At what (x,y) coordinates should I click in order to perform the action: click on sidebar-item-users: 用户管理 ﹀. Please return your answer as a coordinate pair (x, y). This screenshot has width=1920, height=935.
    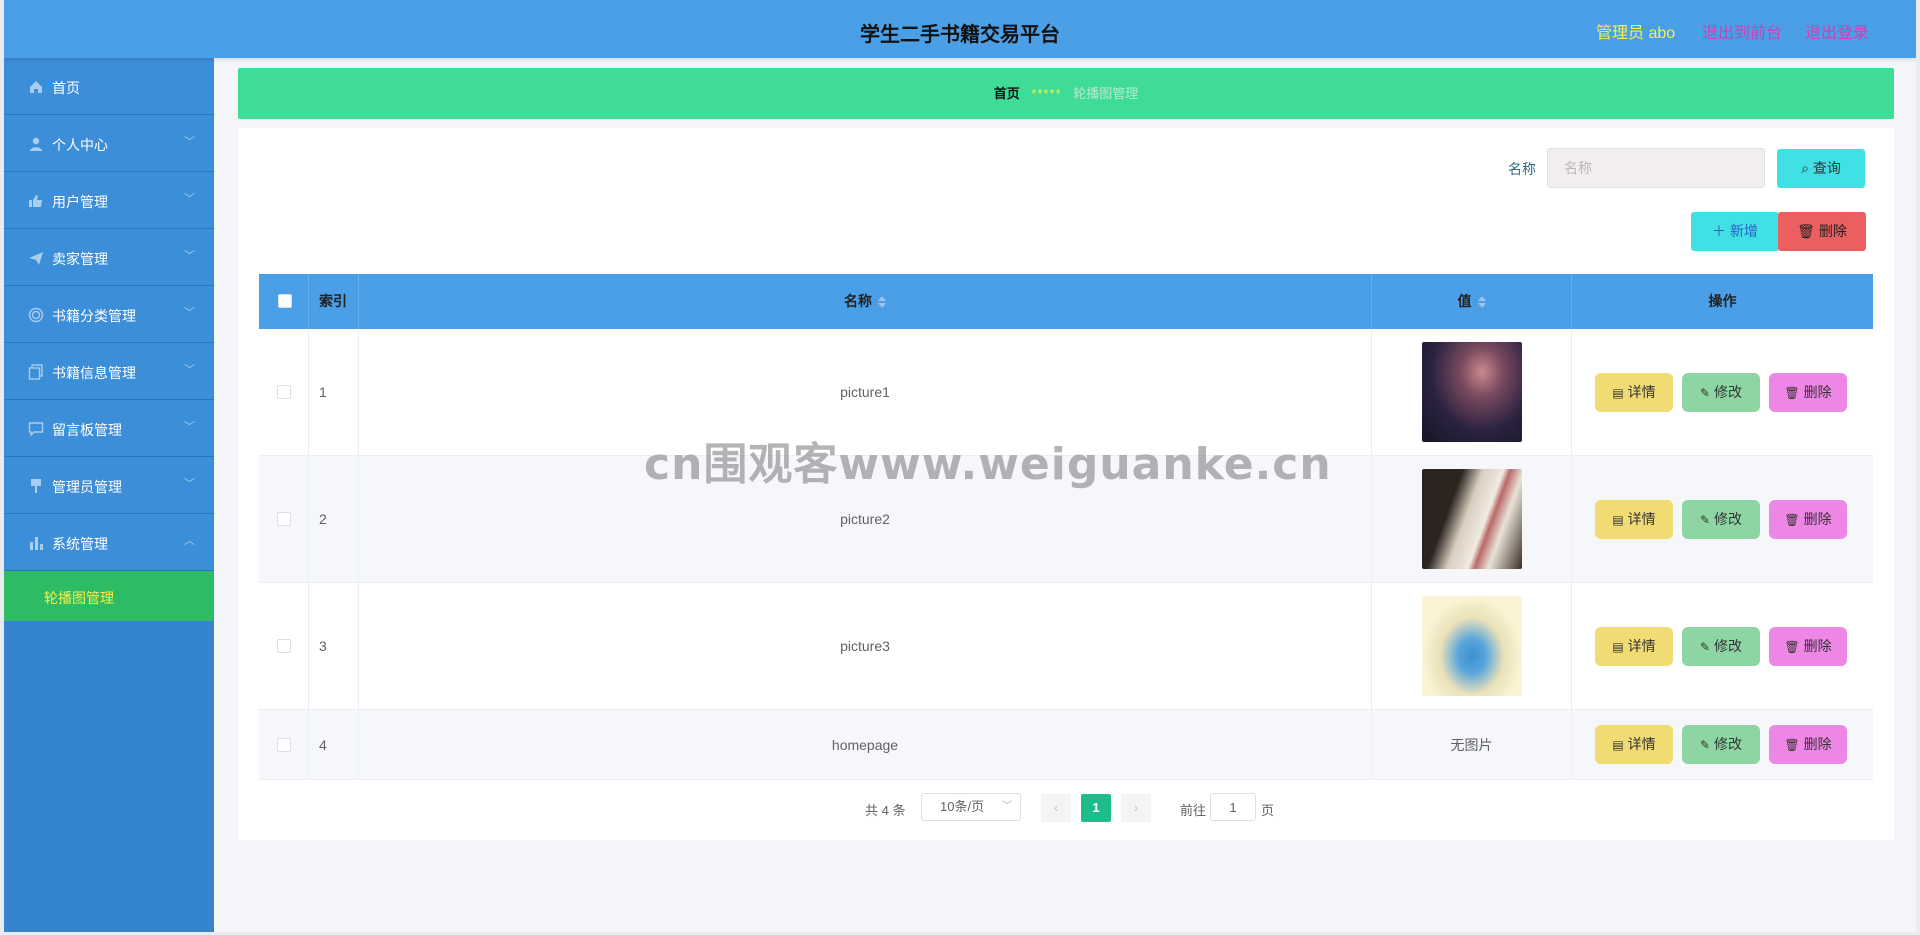
    Looking at the image, I should click on (109, 200).